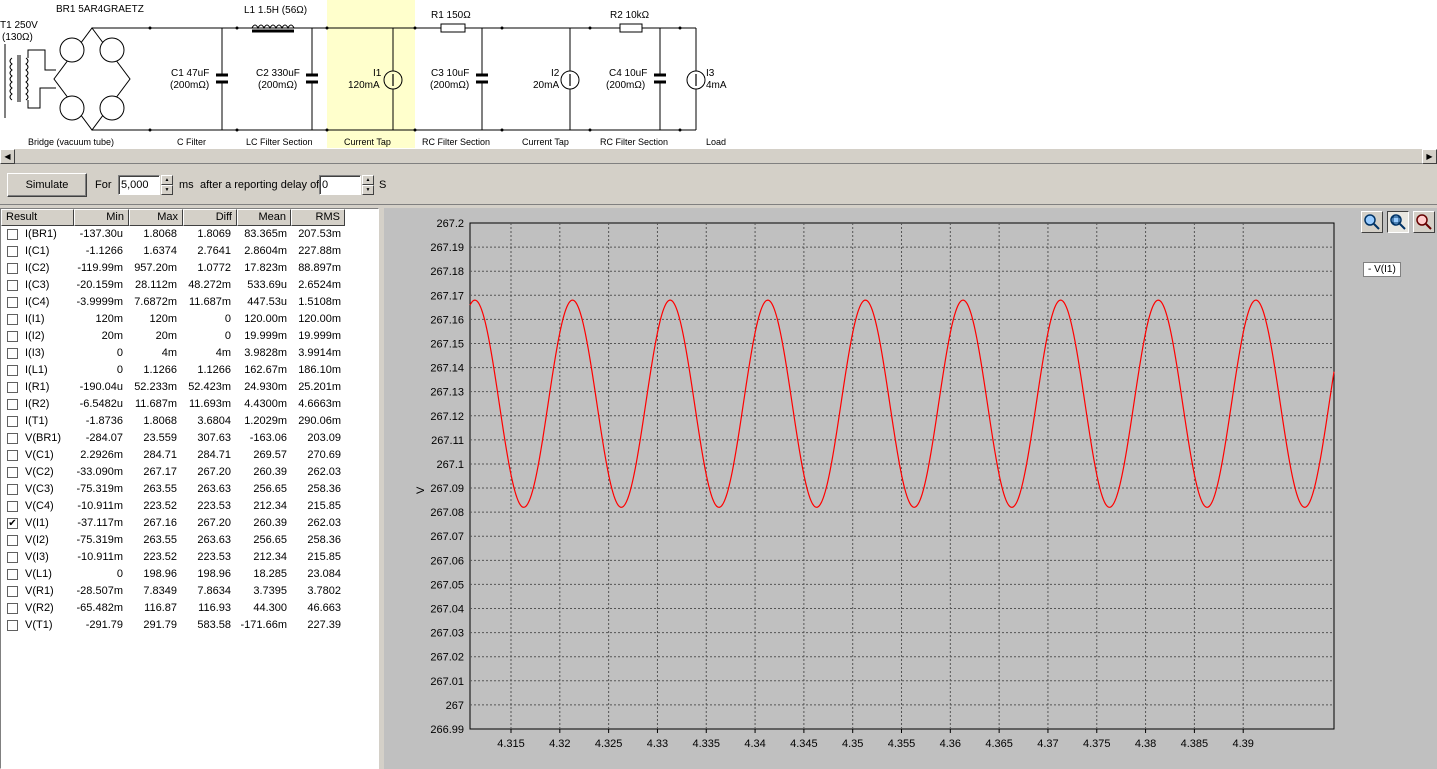  Describe the element at coordinates (214, 421) in the screenshot. I see `result-diff: 3.6804` at that location.